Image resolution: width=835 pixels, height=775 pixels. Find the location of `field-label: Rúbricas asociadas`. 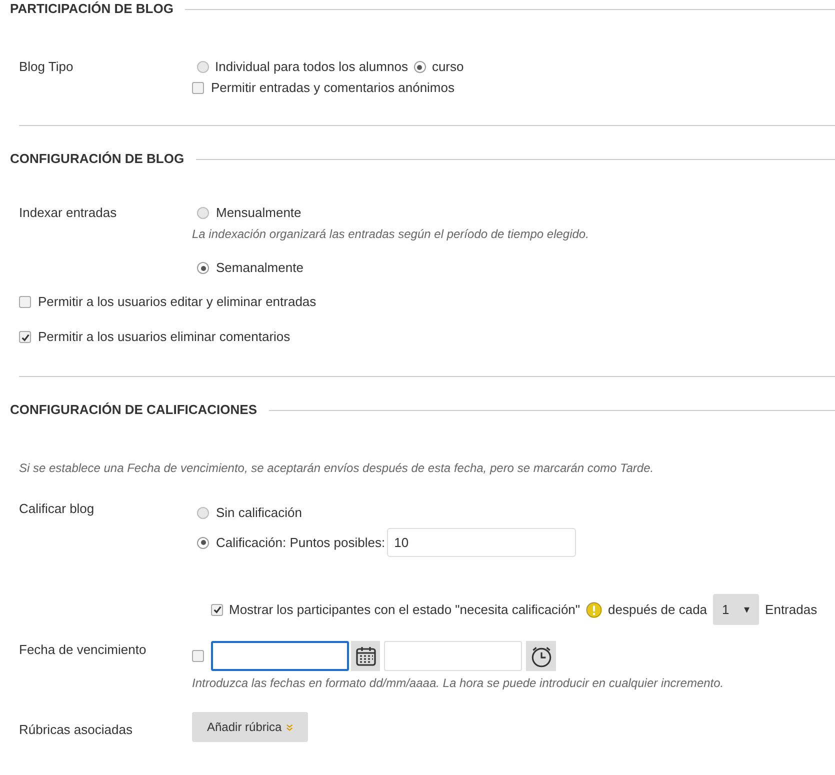

field-label: Rúbricas asociadas is located at coordinates (76, 730).